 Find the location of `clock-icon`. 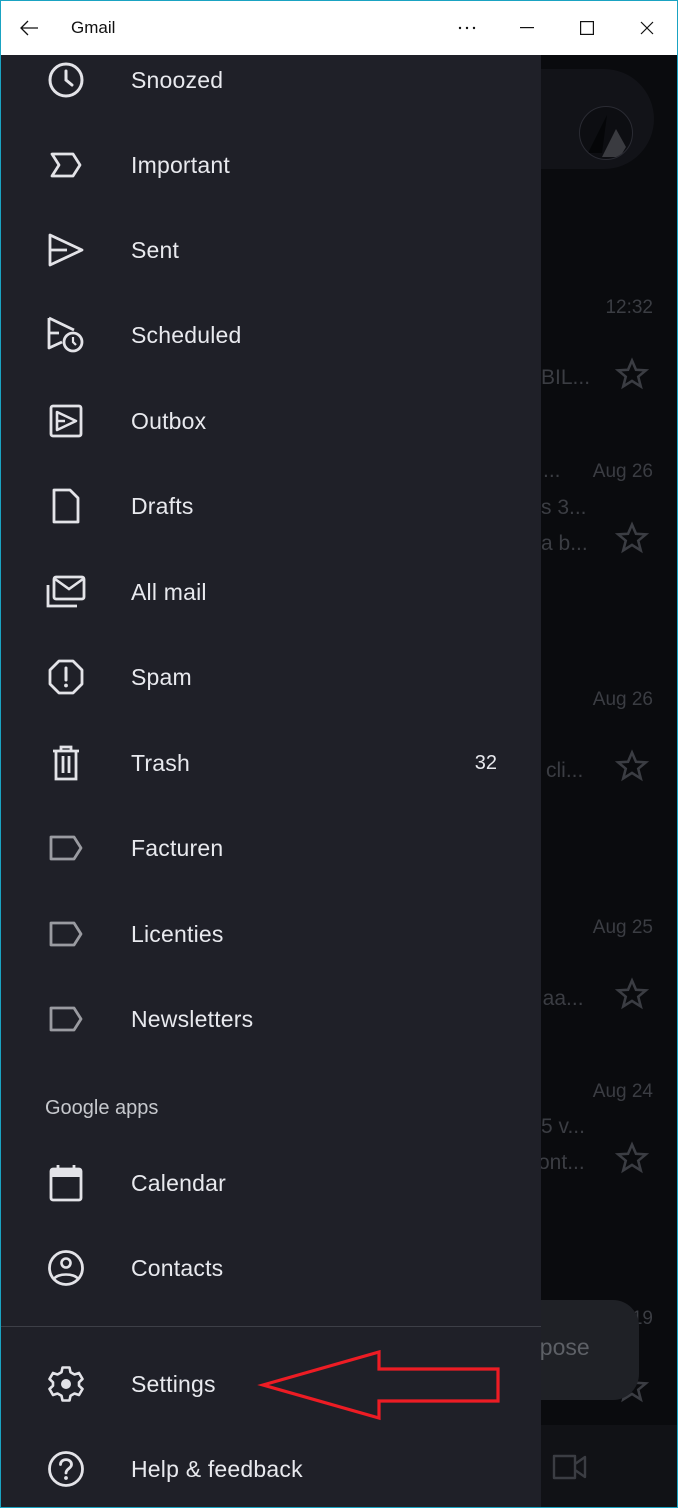

clock-icon is located at coordinates (66, 80).